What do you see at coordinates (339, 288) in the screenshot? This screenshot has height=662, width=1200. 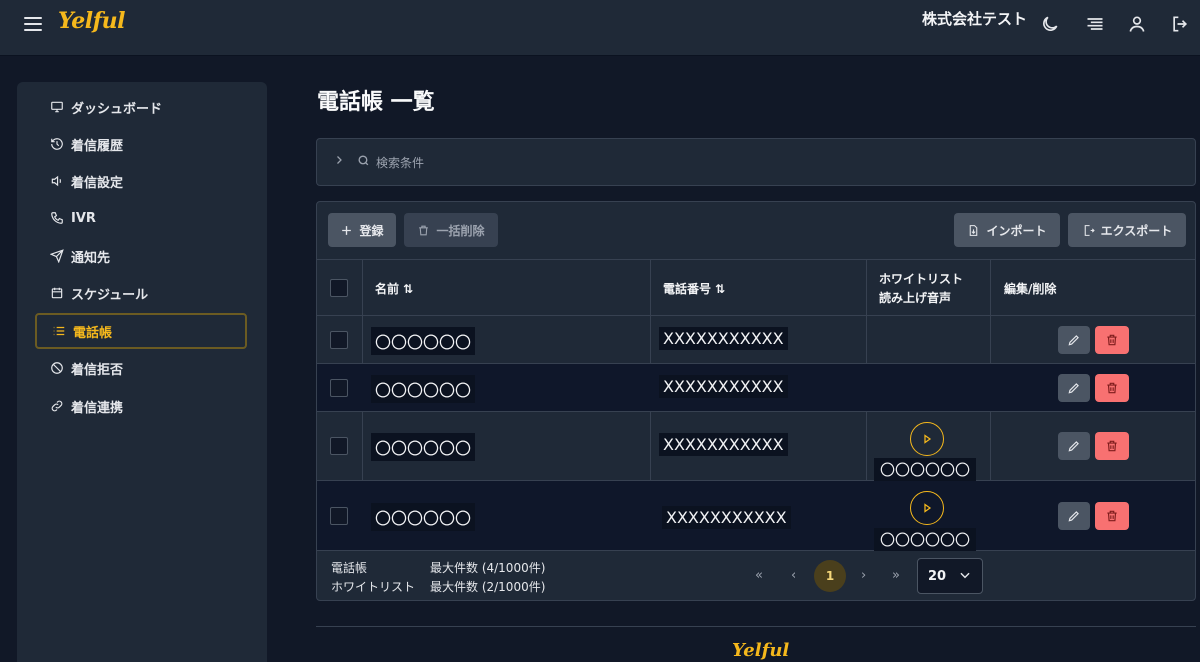 I see `select-all-checkbox` at bounding box center [339, 288].